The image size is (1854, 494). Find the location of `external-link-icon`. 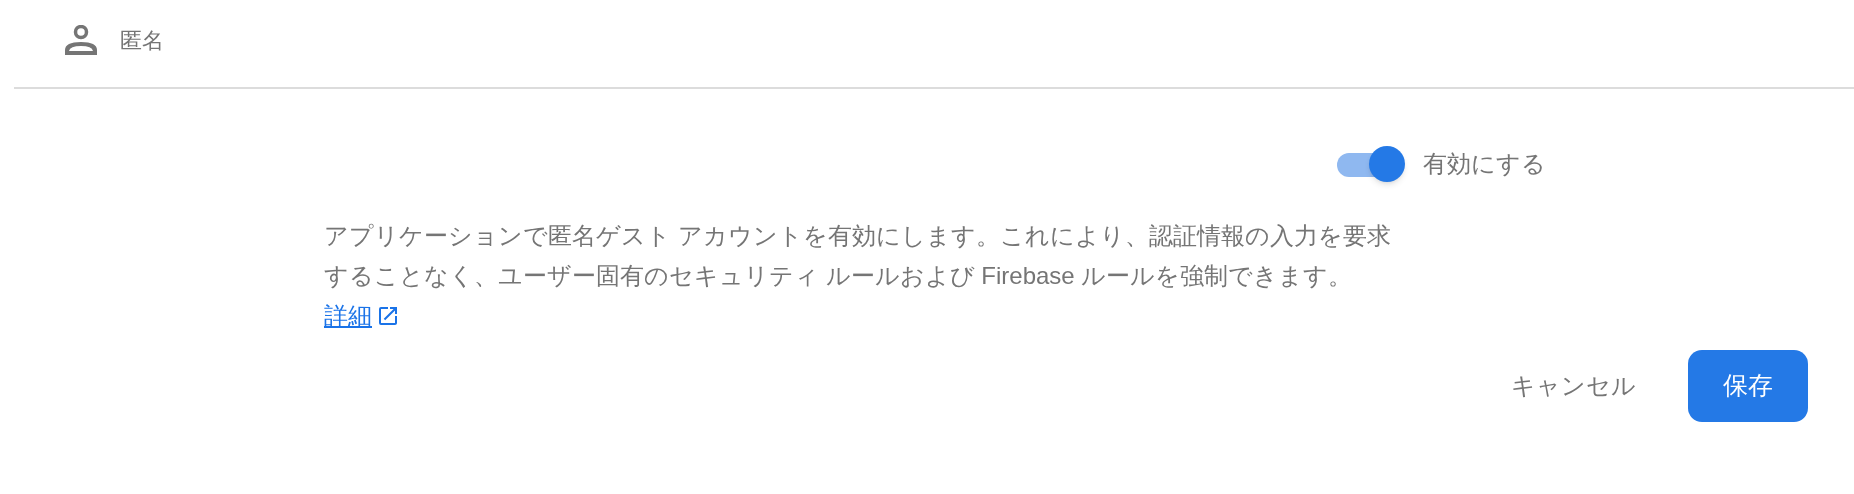

external-link-icon is located at coordinates (388, 316).